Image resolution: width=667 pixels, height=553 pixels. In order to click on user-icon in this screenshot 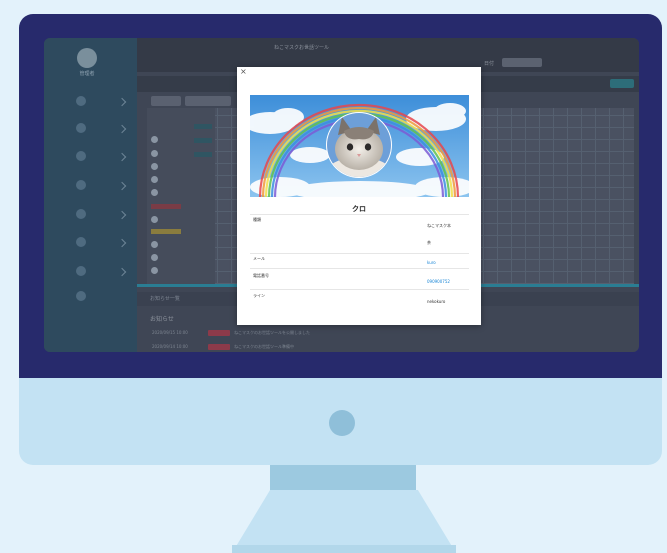, I will do `click(81, 185)`.